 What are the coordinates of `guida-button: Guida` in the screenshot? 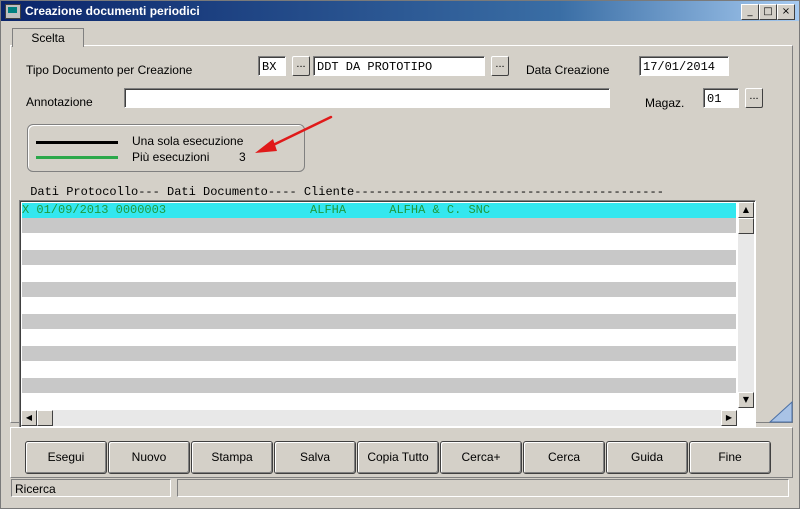 It's located at (647, 457).